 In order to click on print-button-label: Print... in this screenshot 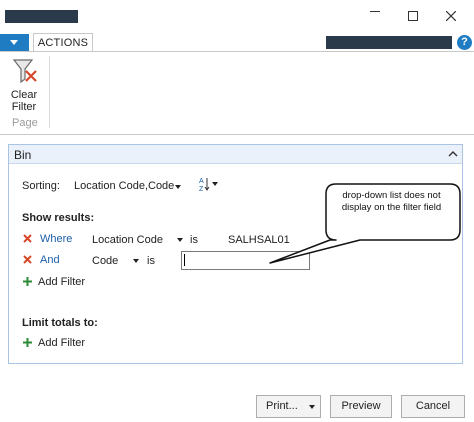, I will do `click(282, 406)`.